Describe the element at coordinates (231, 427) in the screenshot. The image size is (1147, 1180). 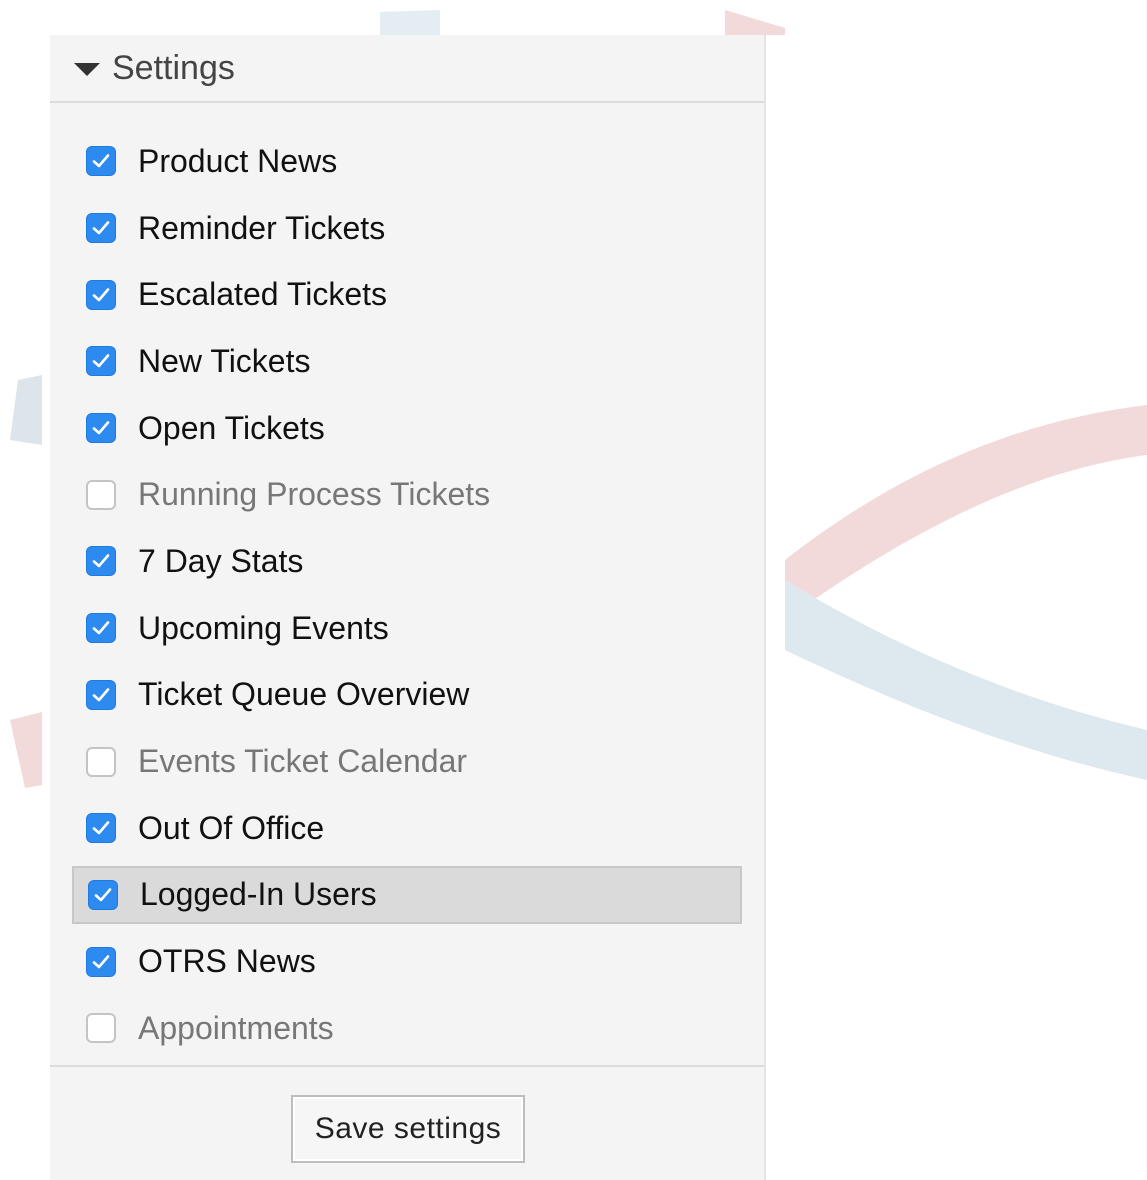
I see `dashlet-option-label: Open Tickets` at that location.